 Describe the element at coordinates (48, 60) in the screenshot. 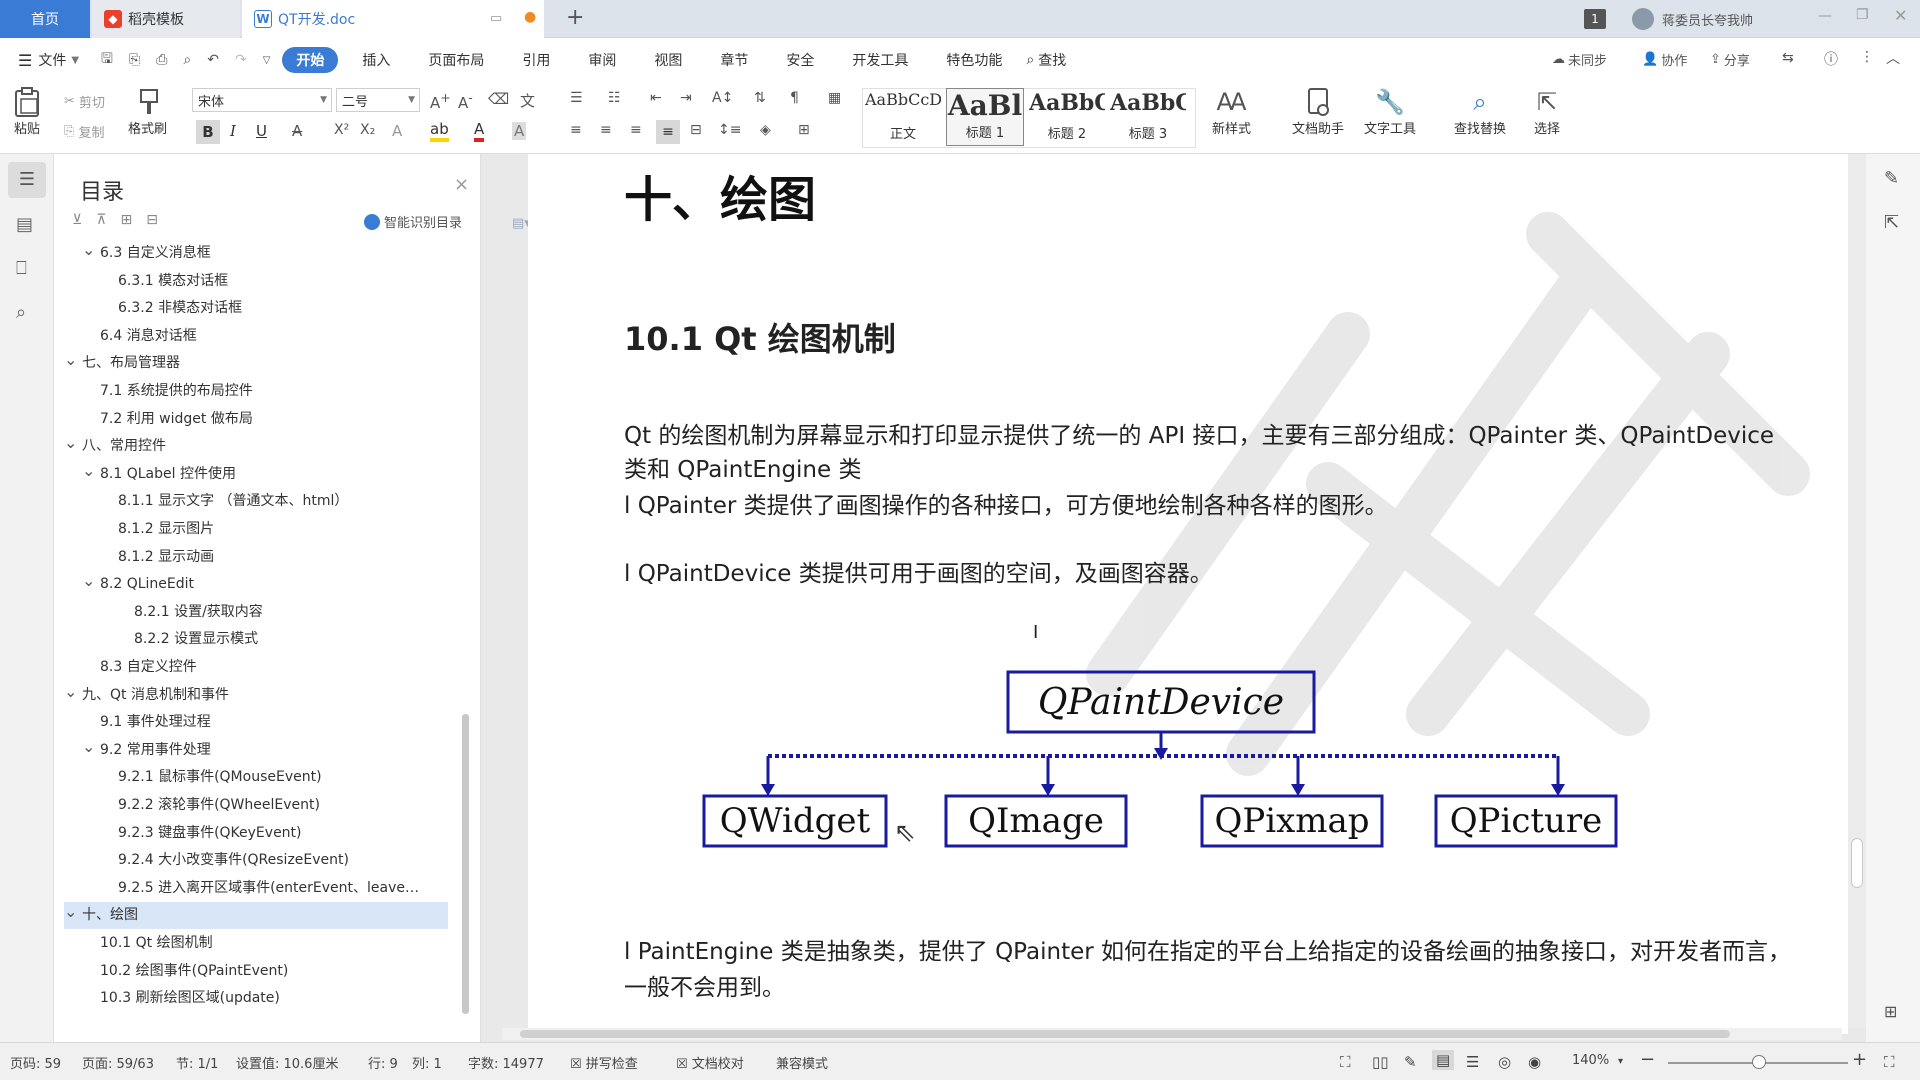

I see `file-menu: ☰ 文件 ▼` at that location.